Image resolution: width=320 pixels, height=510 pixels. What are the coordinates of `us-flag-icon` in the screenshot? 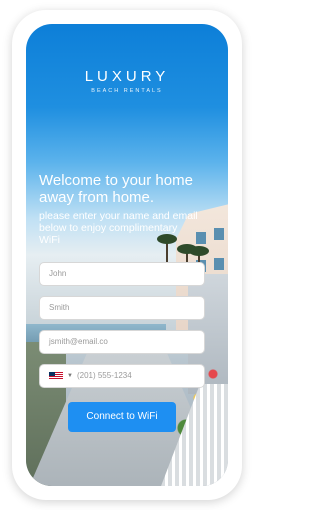 It's located at (56, 376).